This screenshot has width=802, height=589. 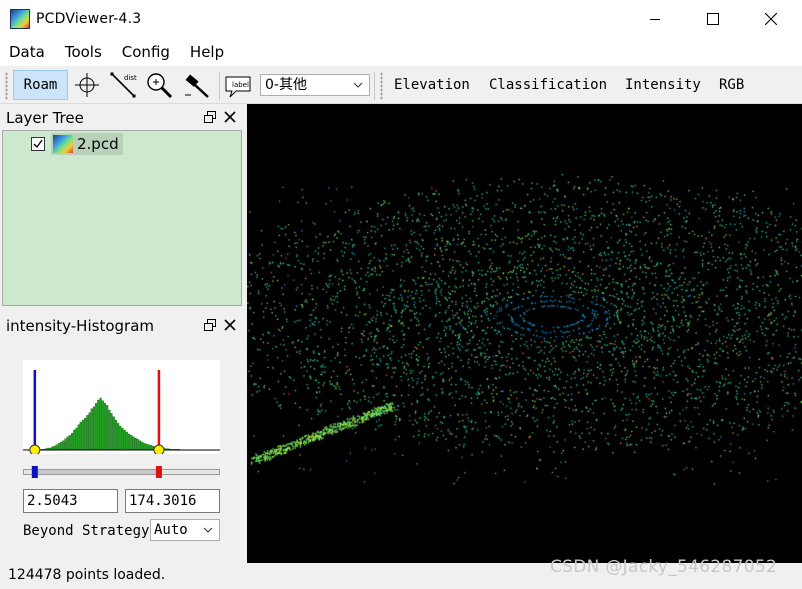 What do you see at coordinates (87, 575) in the screenshot?
I see `status-text: 124478 points loaded.` at bounding box center [87, 575].